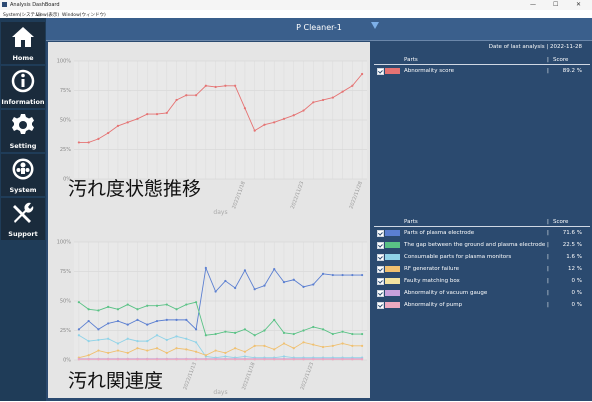  What do you see at coordinates (23, 175) in the screenshot?
I see `nav-system-button: System` at bounding box center [23, 175].